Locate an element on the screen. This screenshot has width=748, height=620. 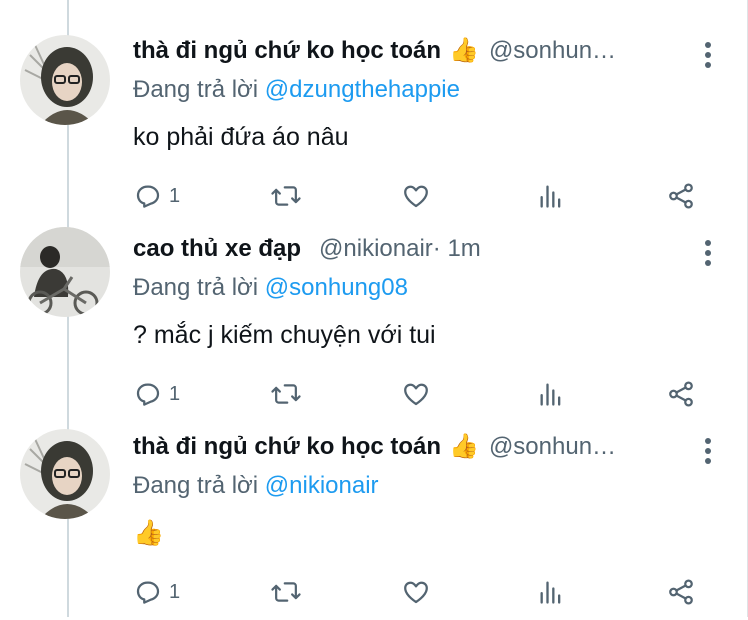
timestamp: · 1m is located at coordinates (456, 248).